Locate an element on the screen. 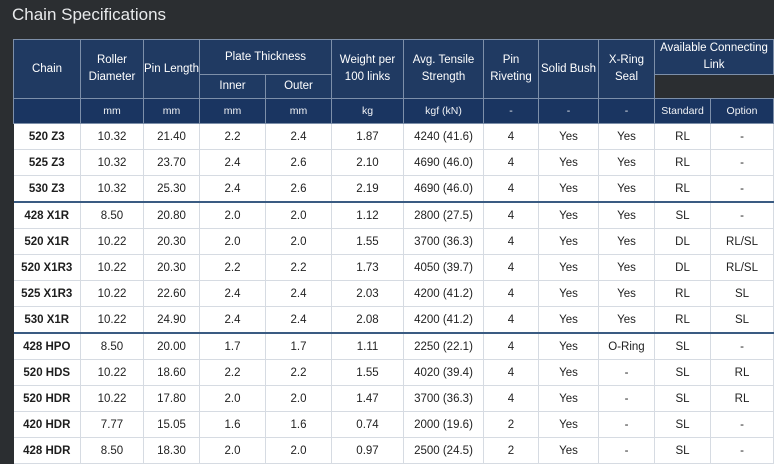 The height and width of the screenshot is (464, 774). table-cell: 4200 (41.2) is located at coordinates (443, 320).